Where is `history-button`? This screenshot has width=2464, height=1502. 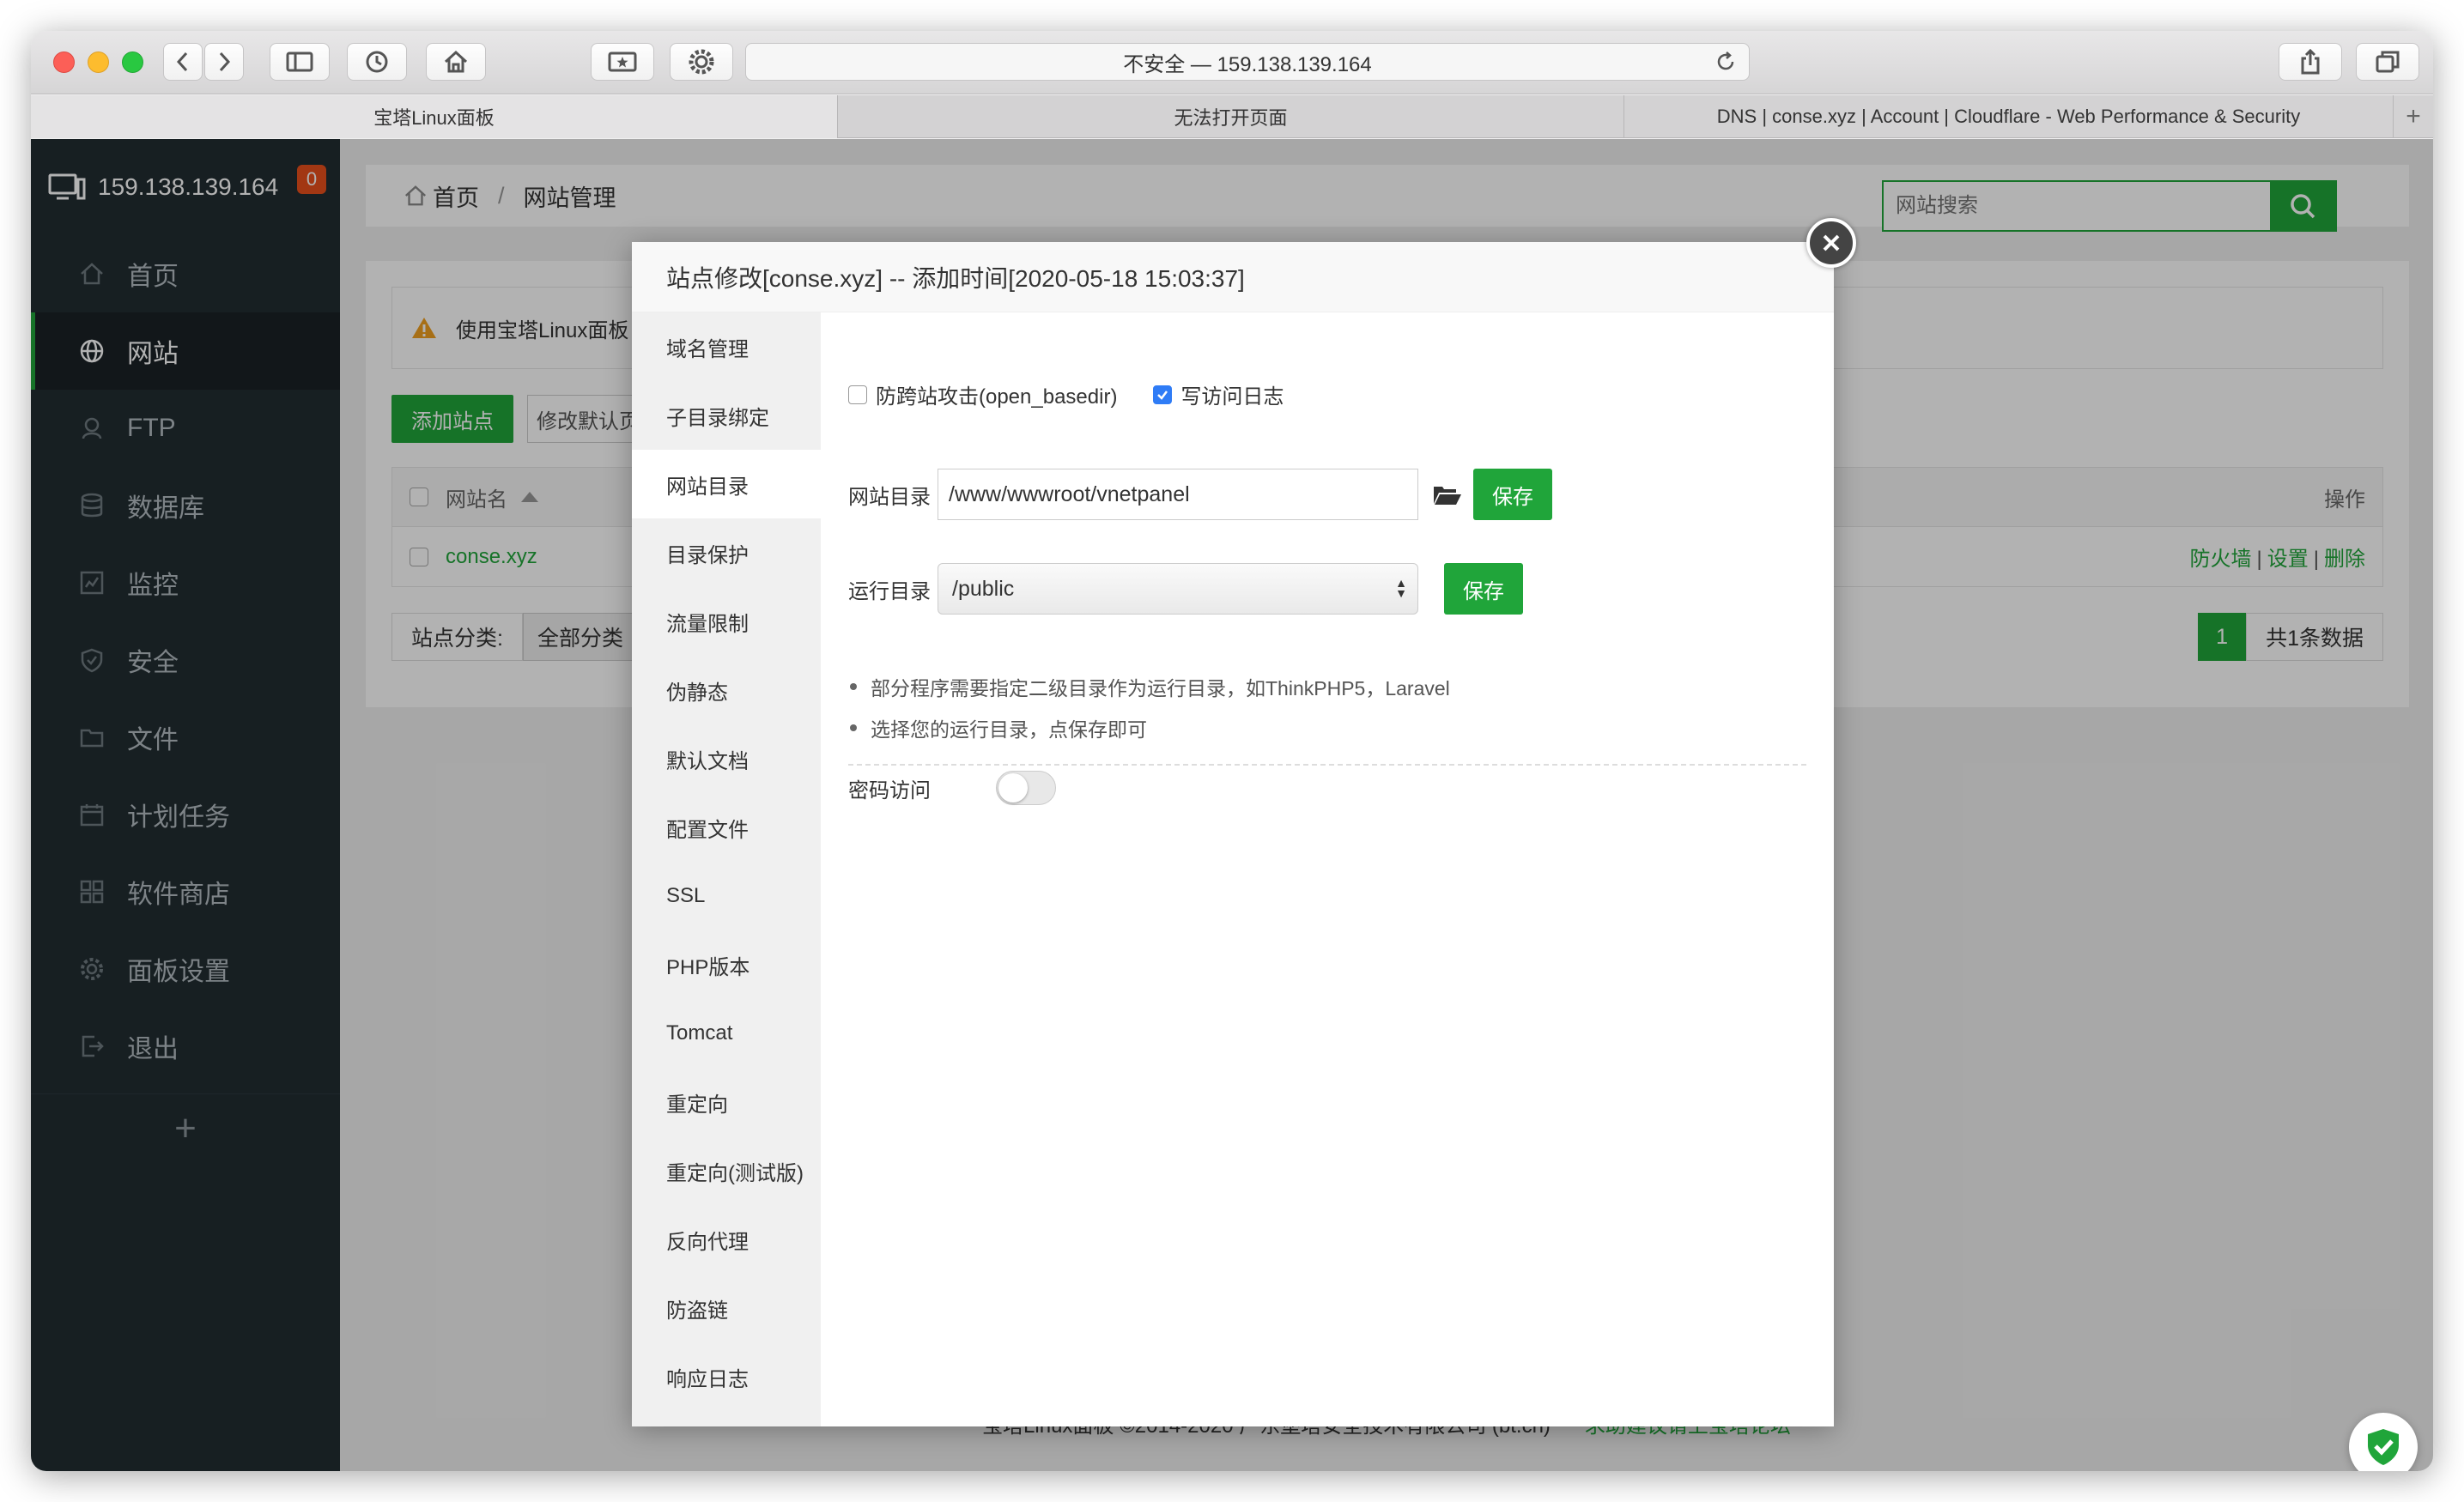
history-button is located at coordinates (377, 62).